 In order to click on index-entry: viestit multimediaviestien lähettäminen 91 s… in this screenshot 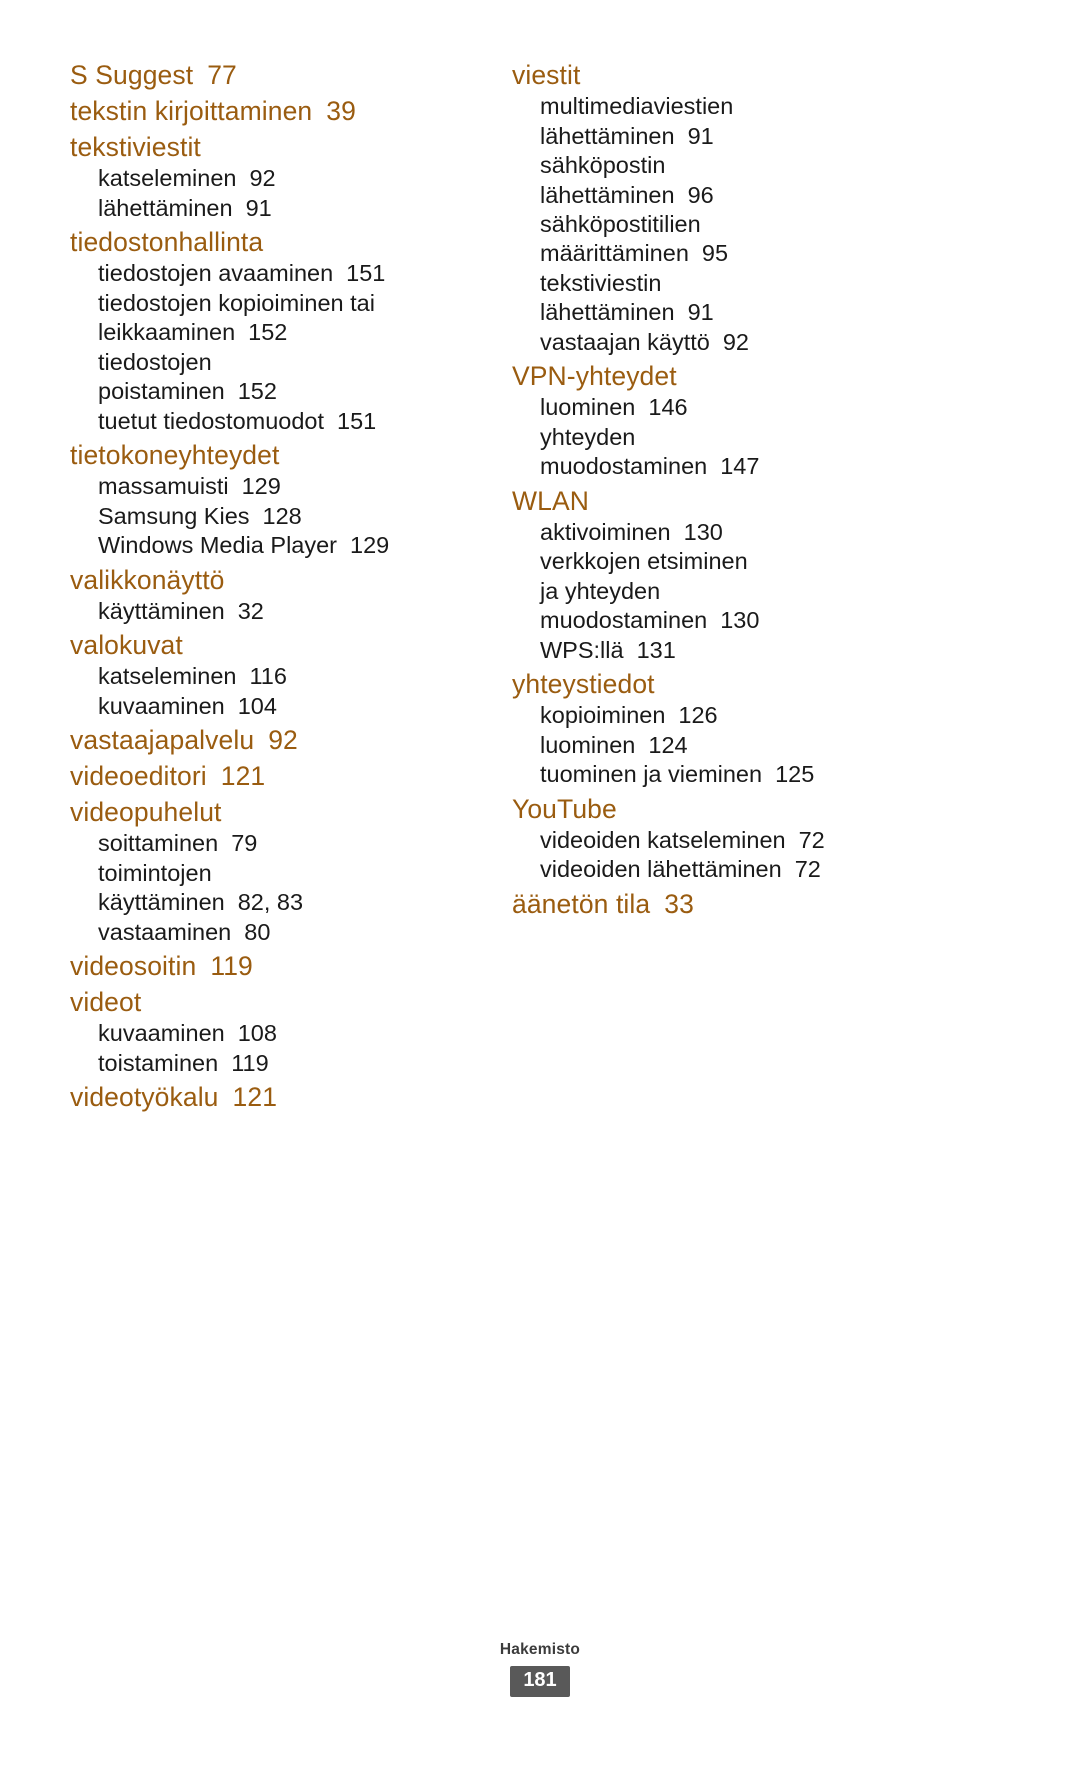, I will do `click(726, 207)`.